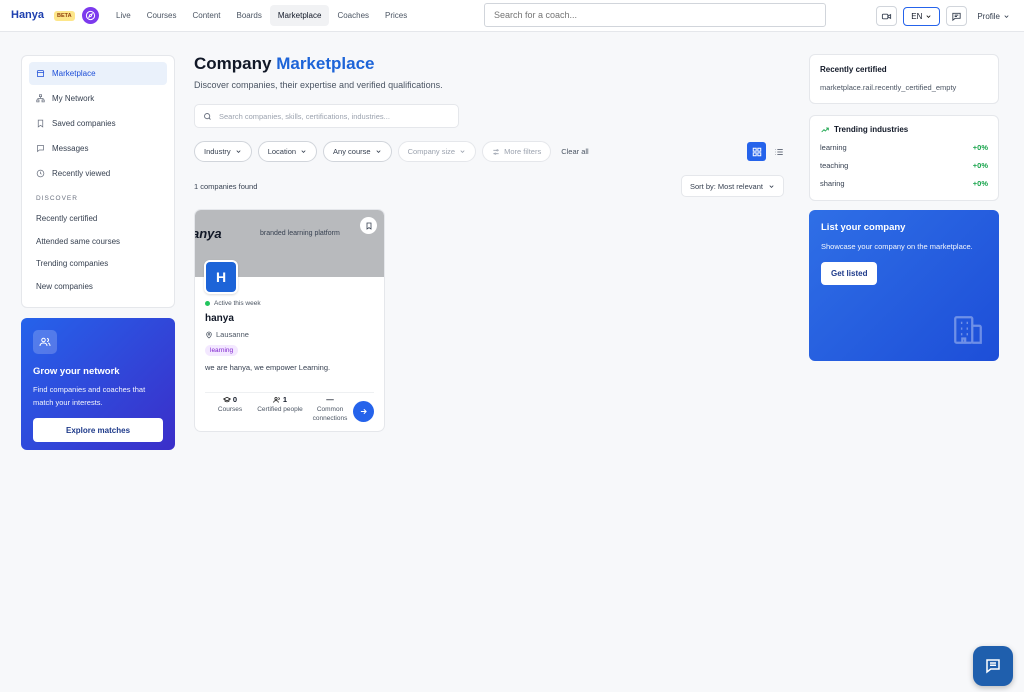 The width and height of the screenshot is (1024, 692). Describe the element at coordinates (655, 15) in the screenshot. I see `coach-search-input` at that location.